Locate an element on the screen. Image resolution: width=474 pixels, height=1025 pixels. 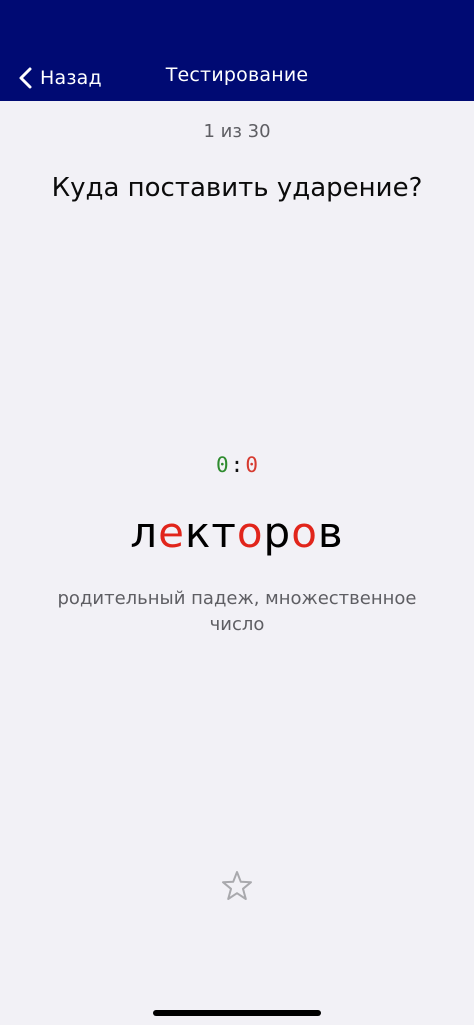
favorite-button is located at coordinates (237, 886).